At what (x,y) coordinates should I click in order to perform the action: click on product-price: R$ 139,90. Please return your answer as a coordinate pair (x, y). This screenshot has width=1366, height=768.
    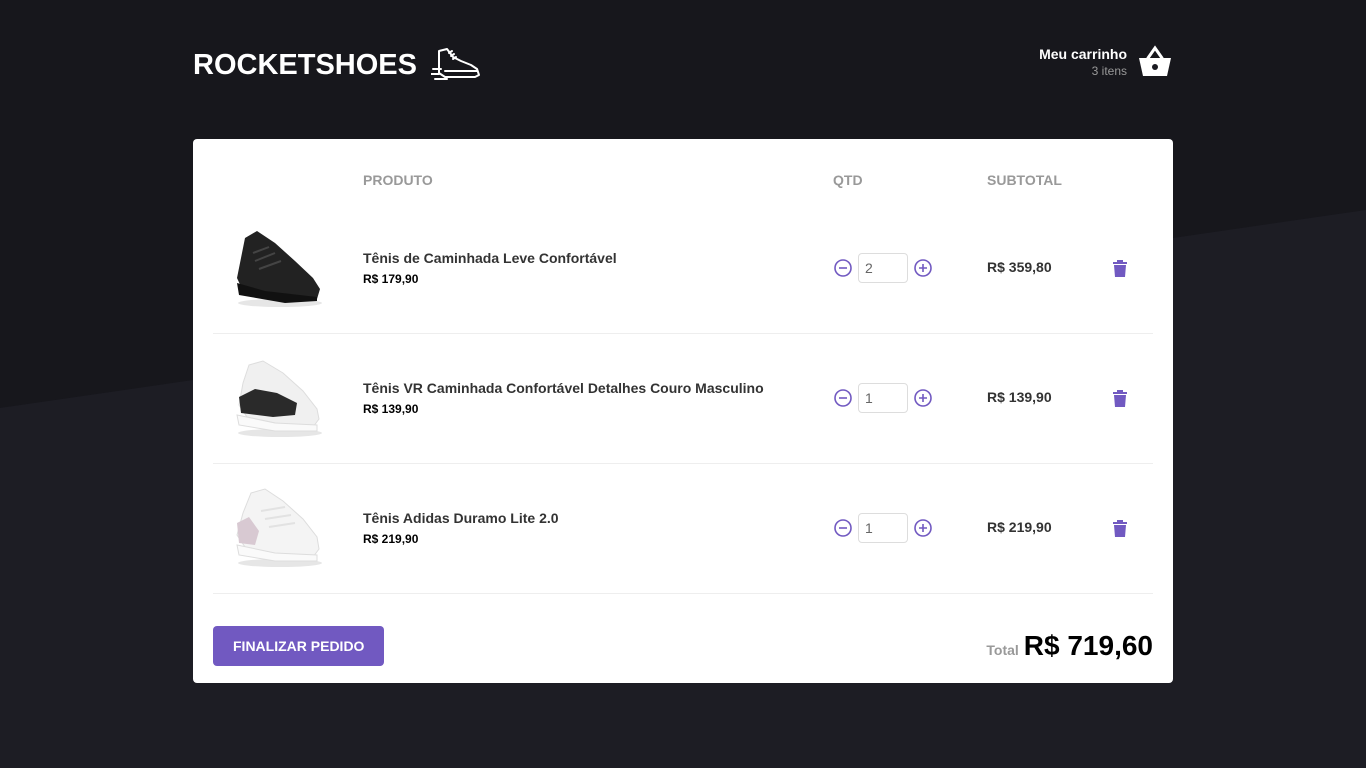
    Looking at the image, I should click on (391, 409).